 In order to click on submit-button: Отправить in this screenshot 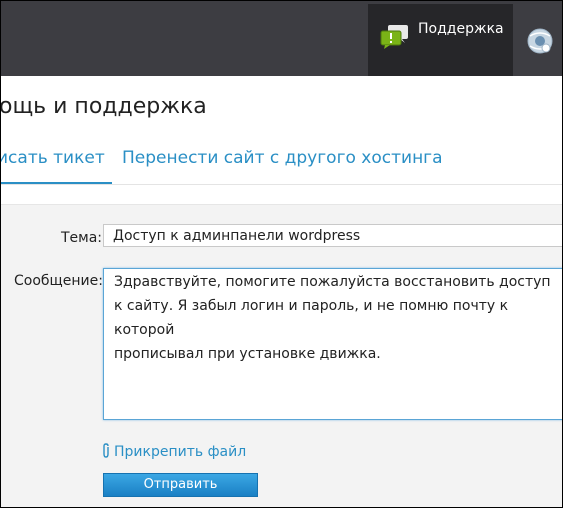, I will do `click(180, 485)`.